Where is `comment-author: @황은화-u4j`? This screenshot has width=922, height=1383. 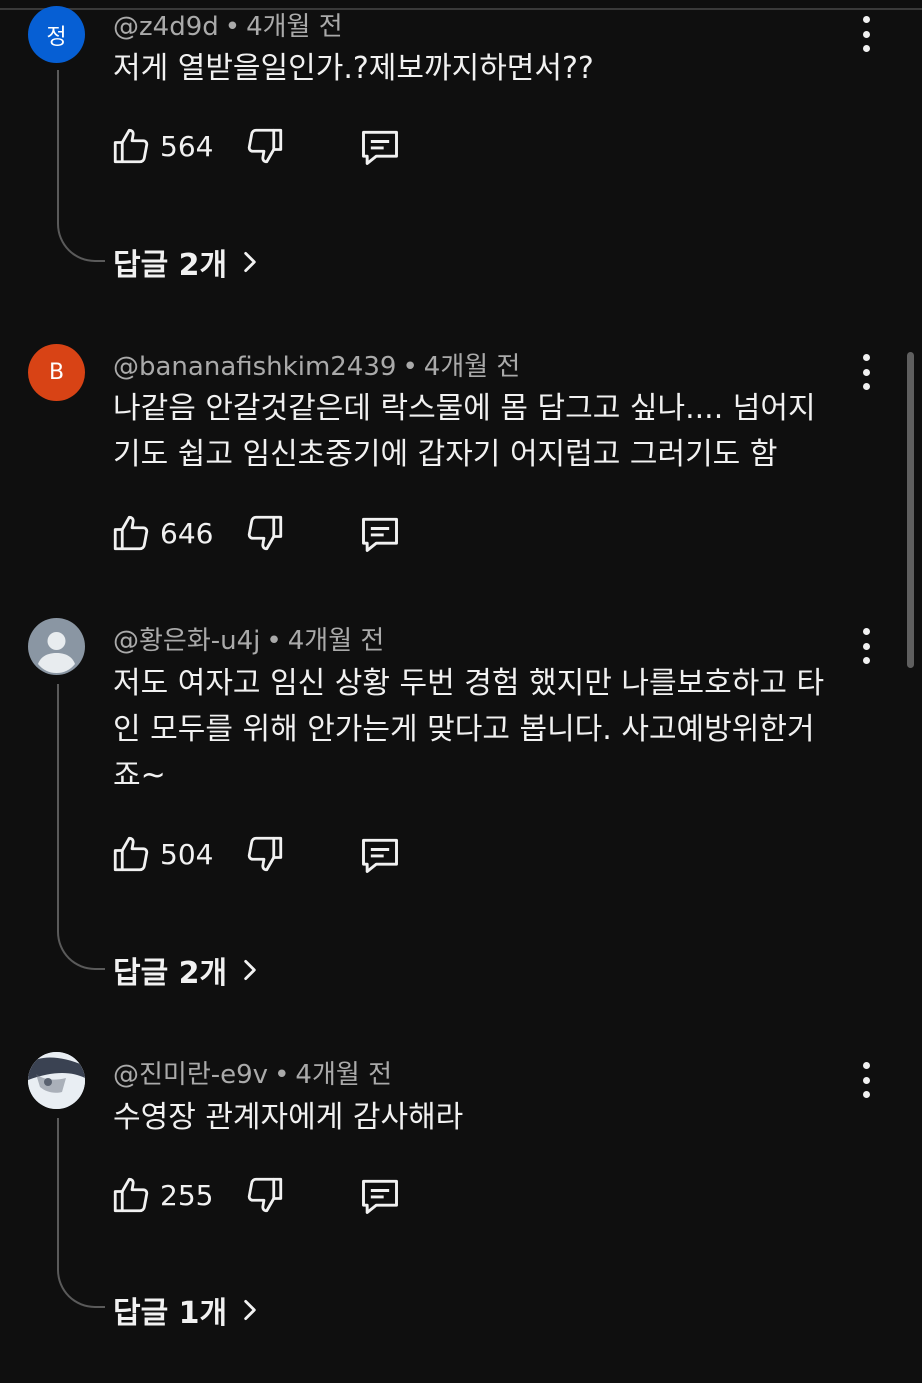 comment-author: @황은화-u4j is located at coordinates (186, 641).